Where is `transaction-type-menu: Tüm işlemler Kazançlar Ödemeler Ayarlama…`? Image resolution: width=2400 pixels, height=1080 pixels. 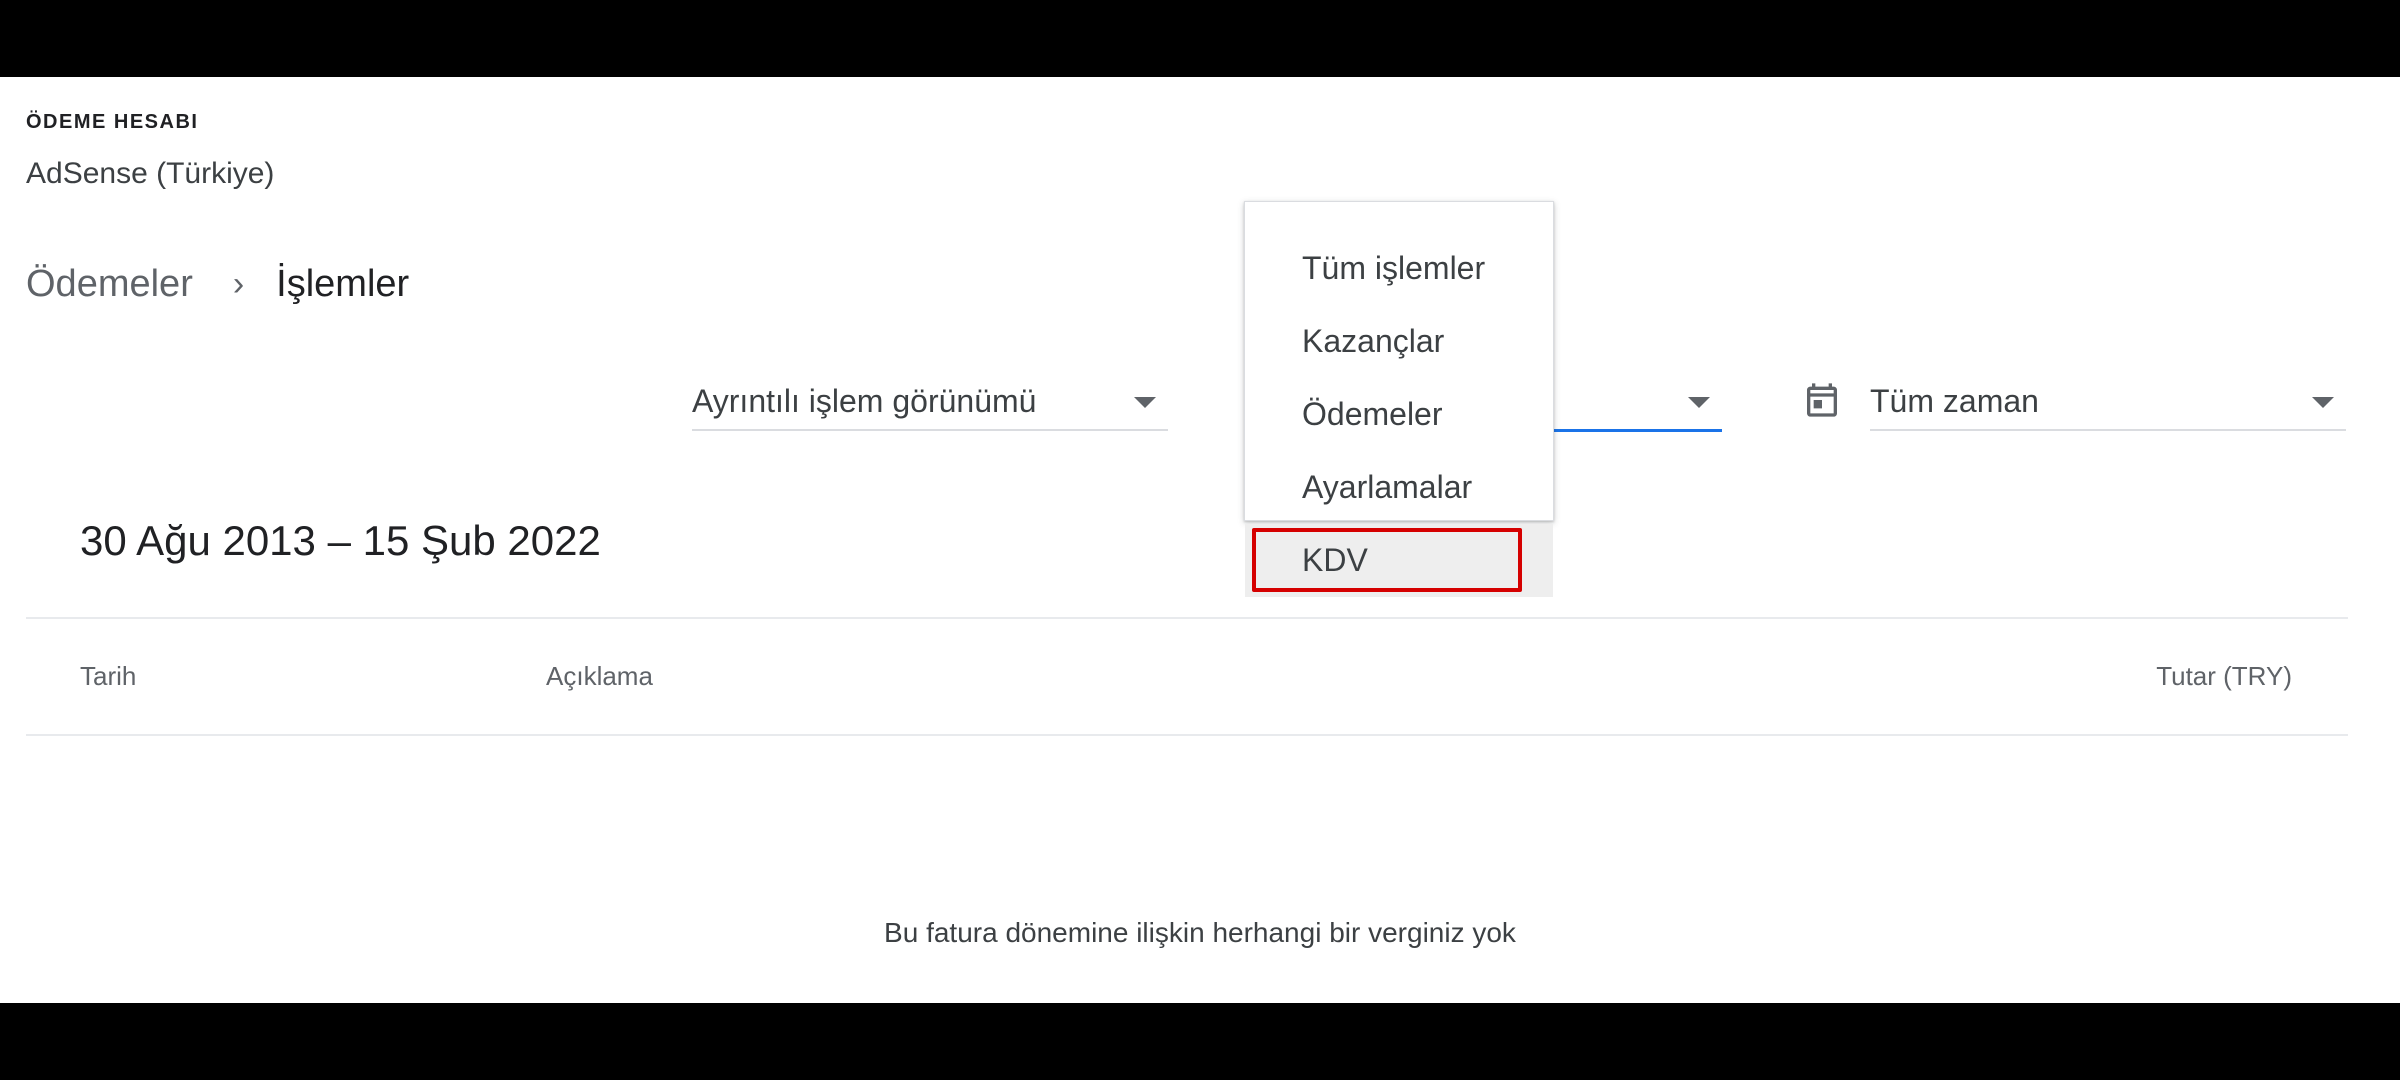
transaction-type-menu: Tüm işlemler Kazançlar Ödemeler Ayarlama… is located at coordinates (1399, 399).